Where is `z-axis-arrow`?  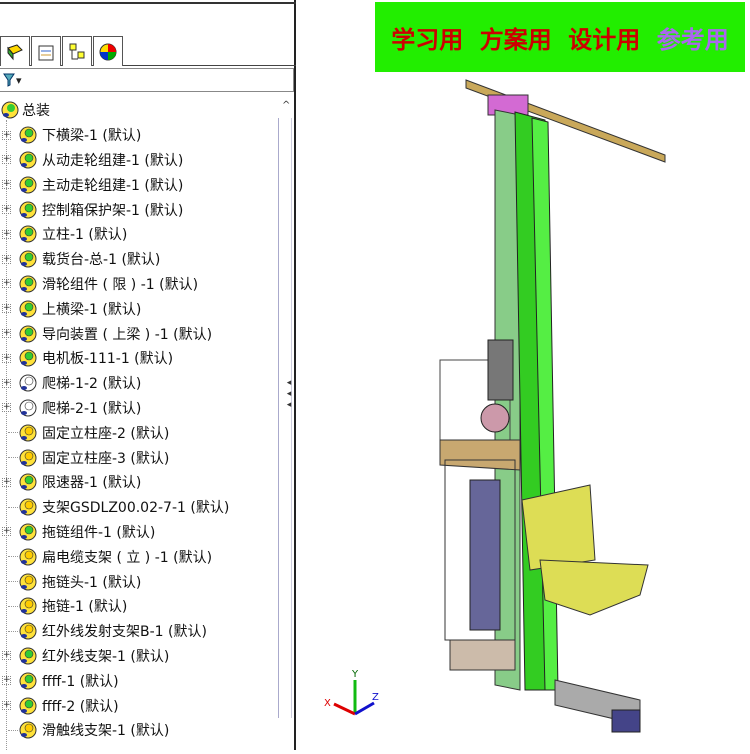 z-axis-arrow is located at coordinates (364, 708).